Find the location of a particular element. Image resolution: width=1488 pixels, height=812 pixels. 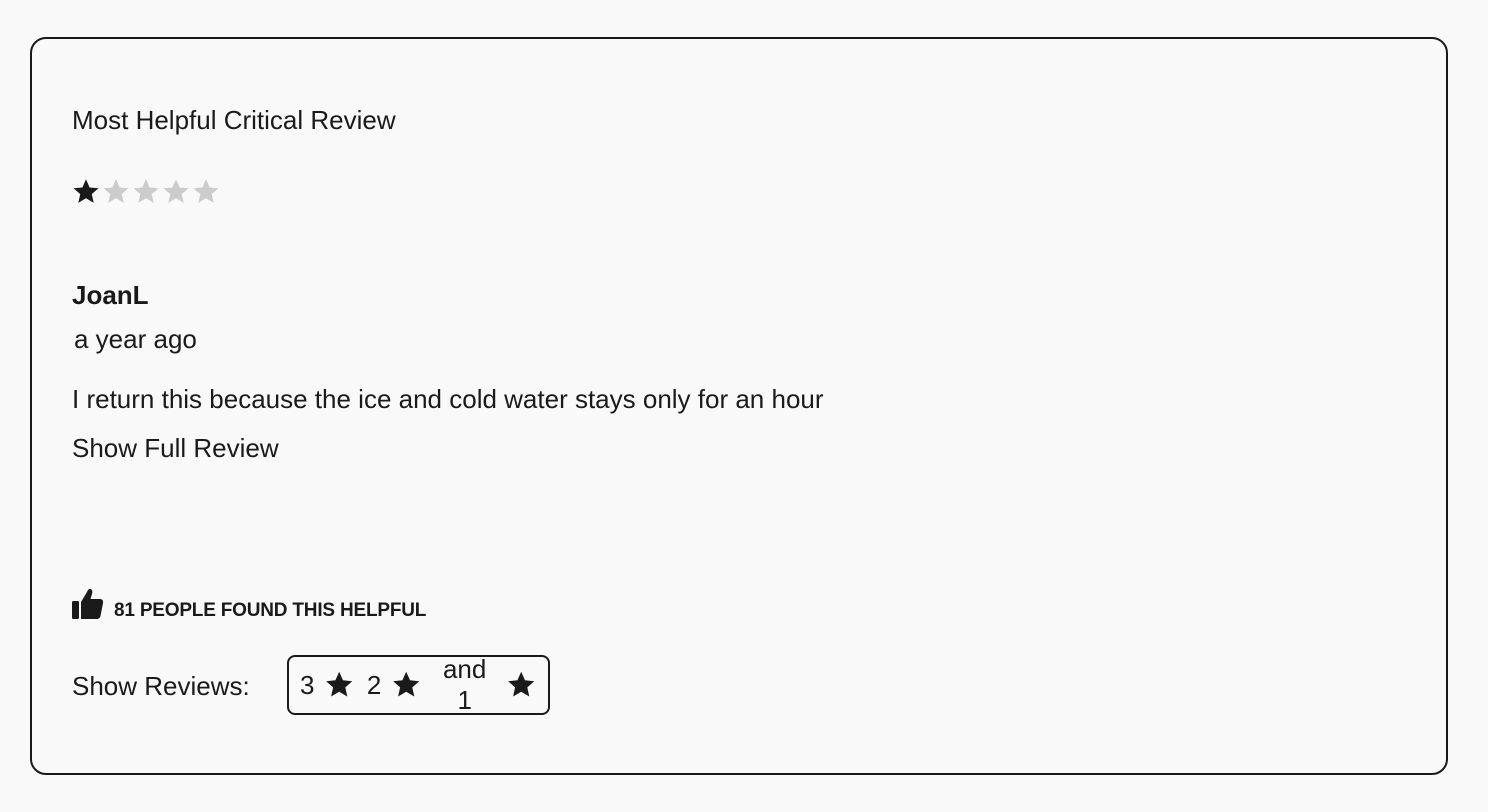

reviewer-name: JoanL is located at coordinates (110, 295).